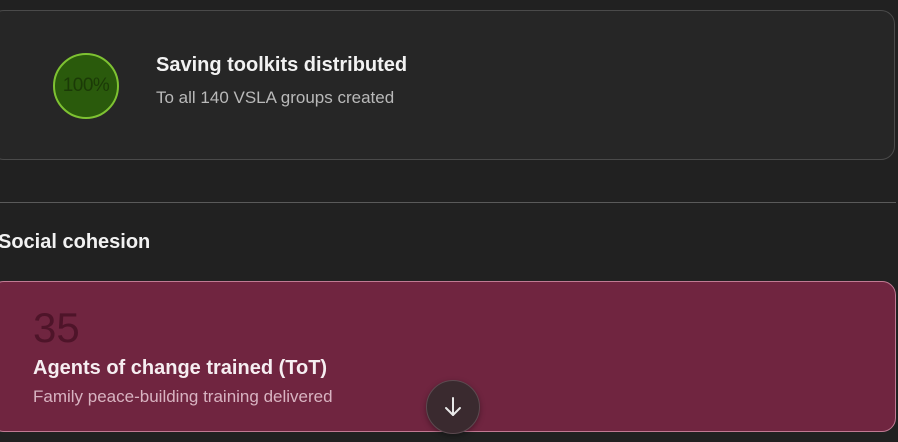  Describe the element at coordinates (56, 327) in the screenshot. I see `stat-number: 35` at that location.